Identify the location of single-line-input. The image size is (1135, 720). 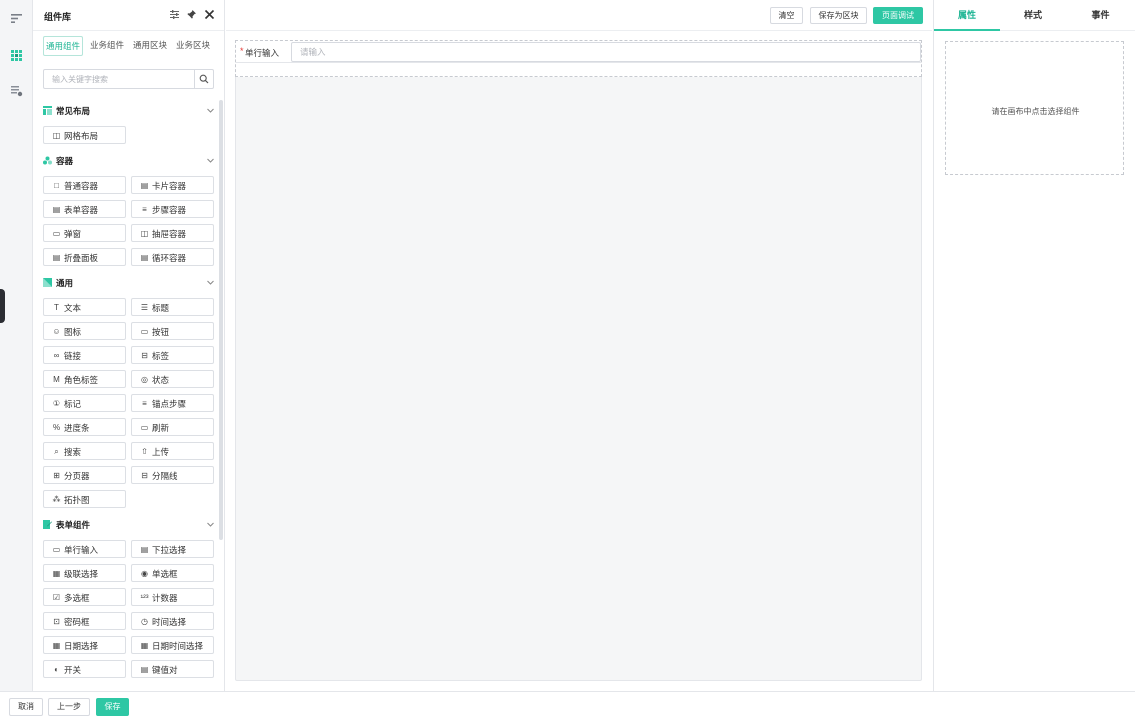
(606, 52).